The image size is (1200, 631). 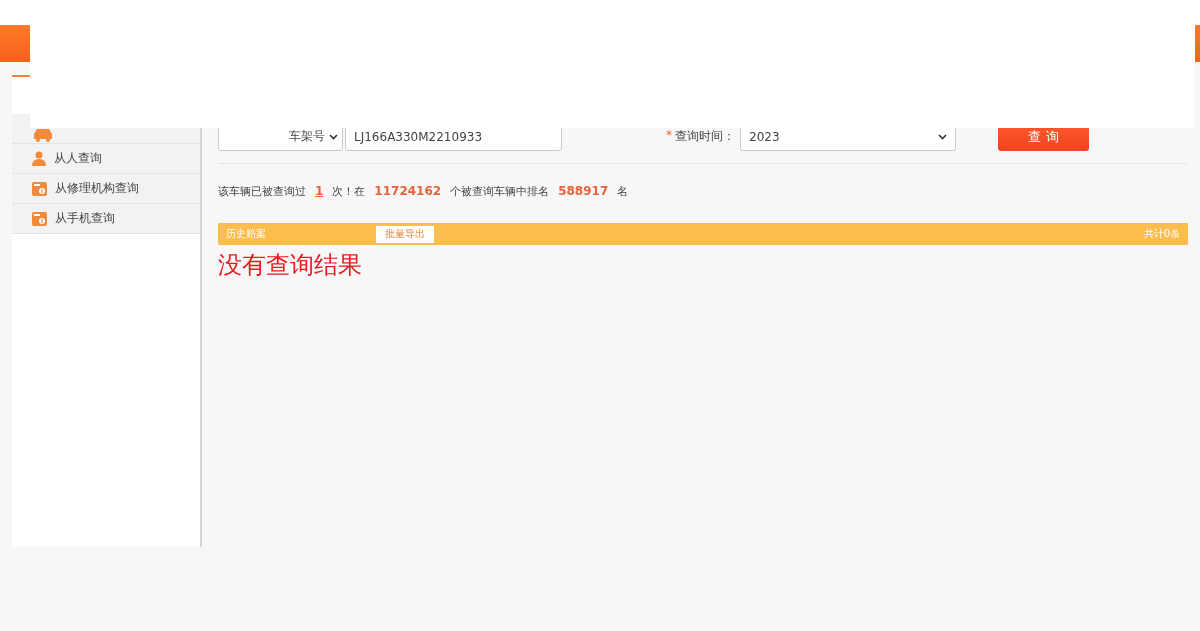 I want to click on sidebar-item: 从人查询, so click(x=106, y=159).